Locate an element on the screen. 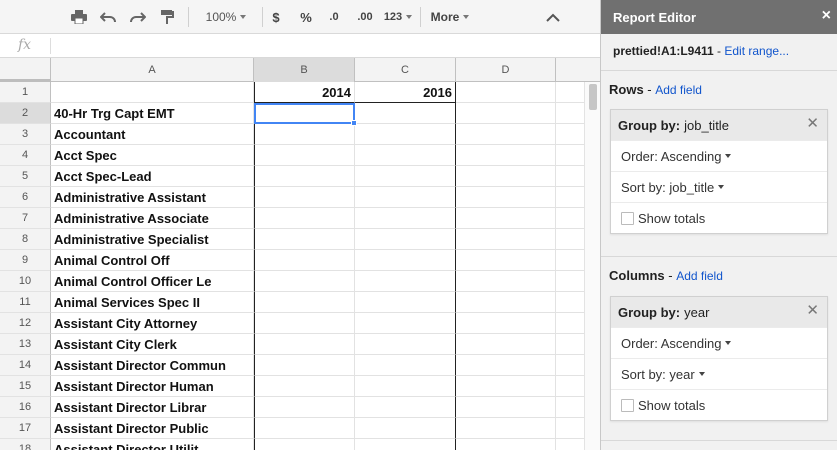 This screenshot has width=837, height=450. row-header: 15 is located at coordinates (25, 386).